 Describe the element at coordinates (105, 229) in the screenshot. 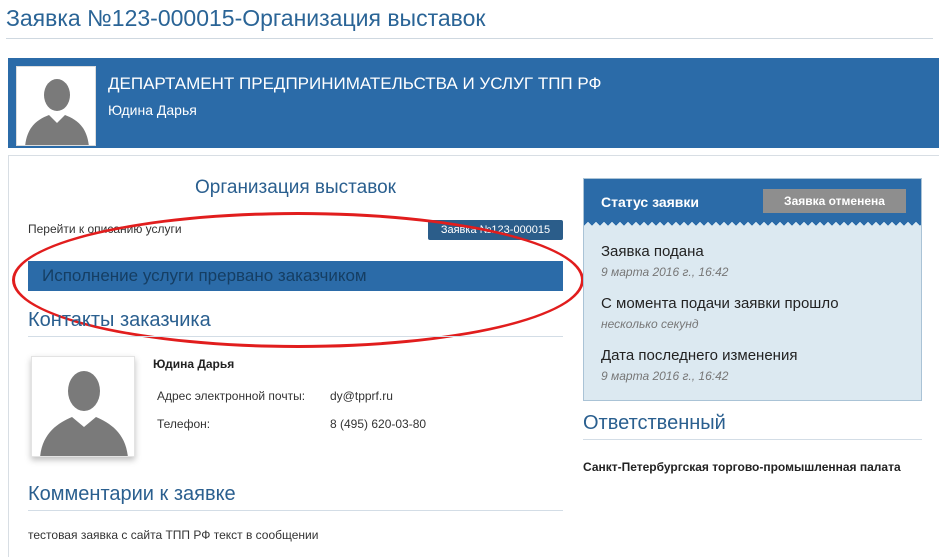

I see `service-description-link: Перейти к описанию услуги` at that location.